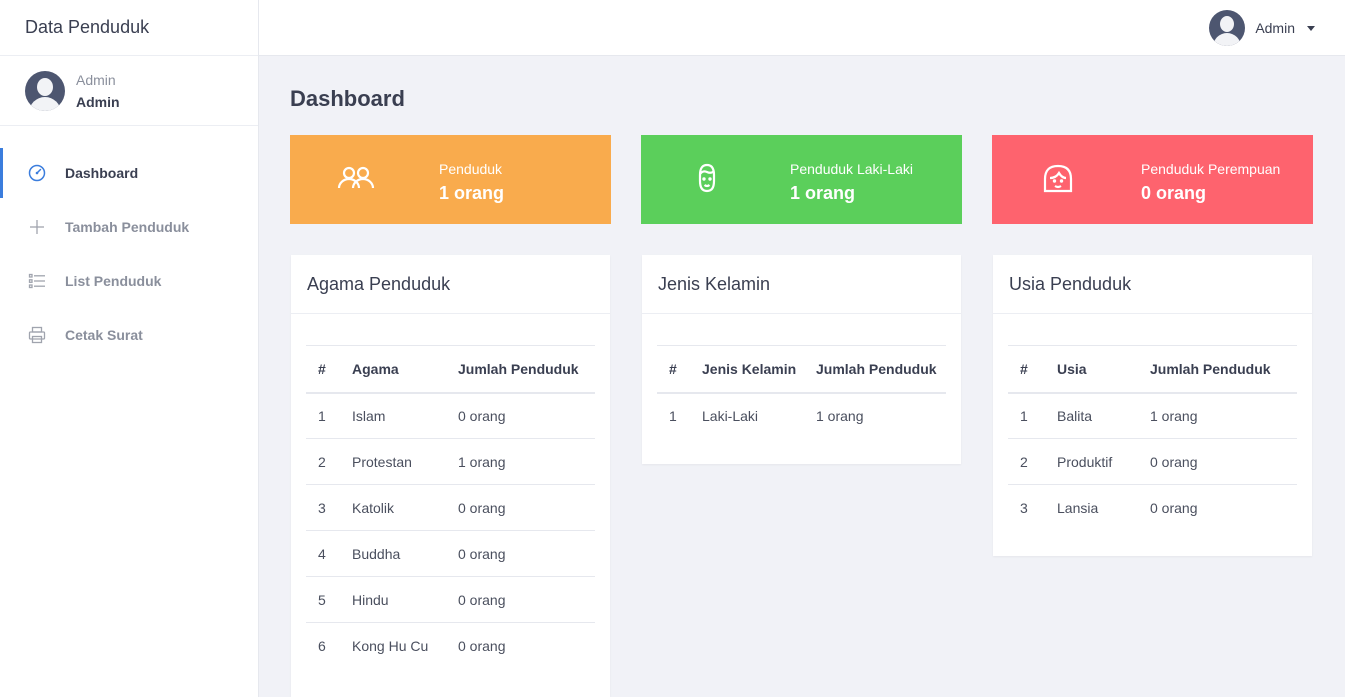  I want to click on column-header: Usia, so click(1103, 369).